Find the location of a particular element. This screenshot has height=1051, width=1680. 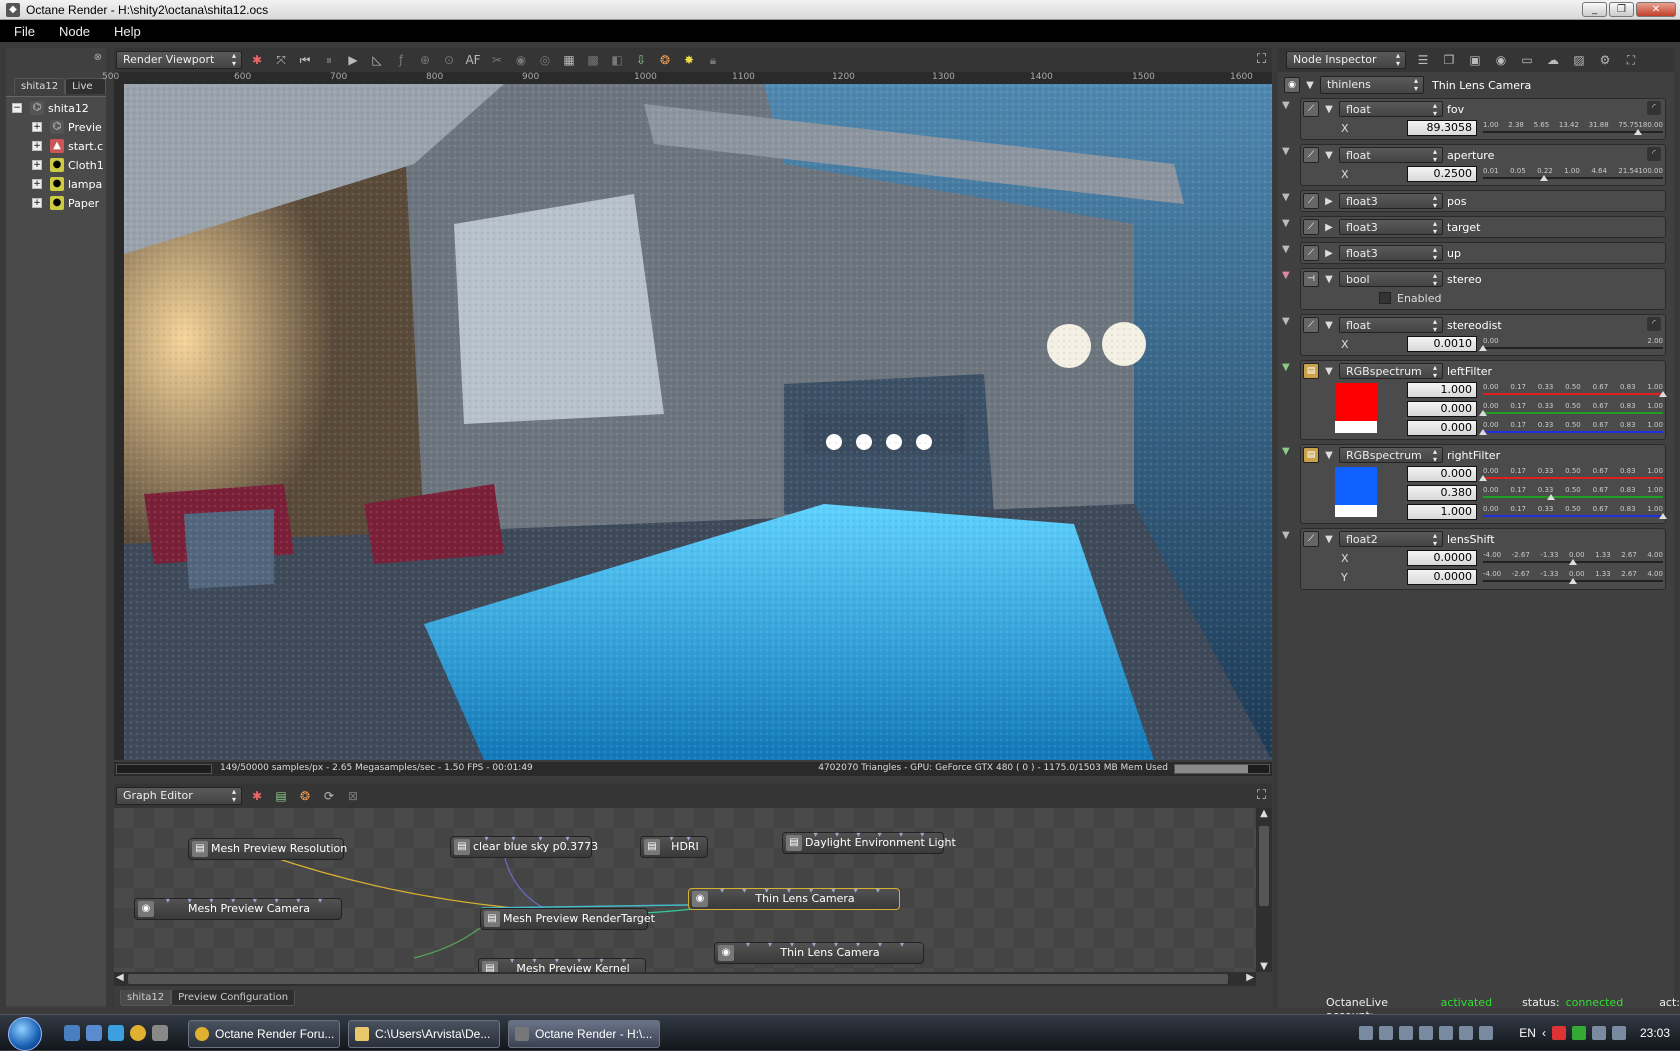

show-desktop-icon is located at coordinates (72, 1033).